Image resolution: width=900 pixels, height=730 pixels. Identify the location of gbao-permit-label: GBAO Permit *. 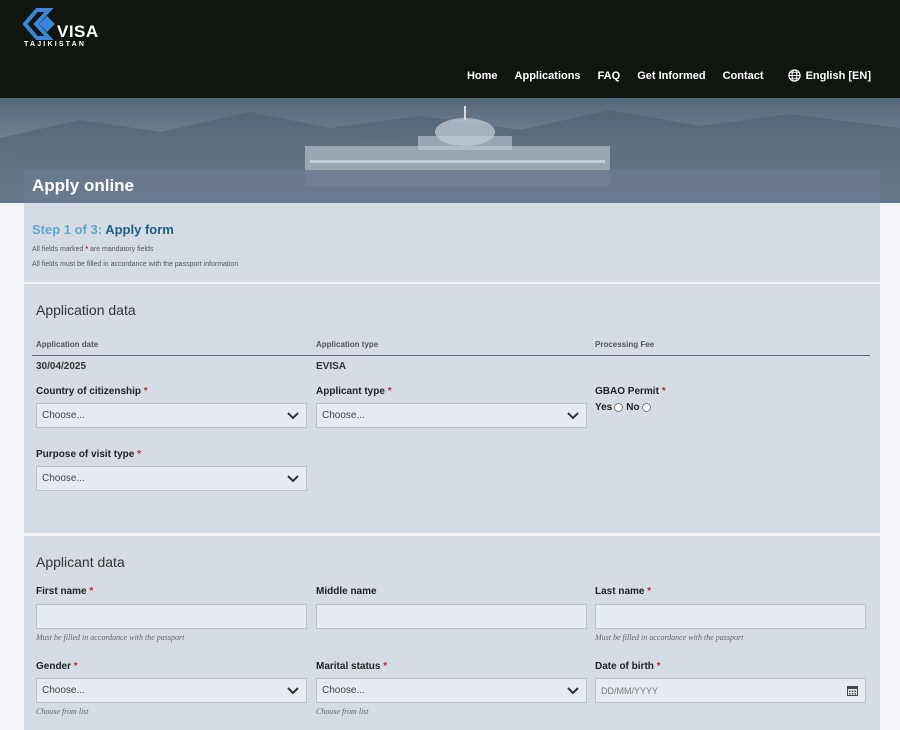
(630, 391).